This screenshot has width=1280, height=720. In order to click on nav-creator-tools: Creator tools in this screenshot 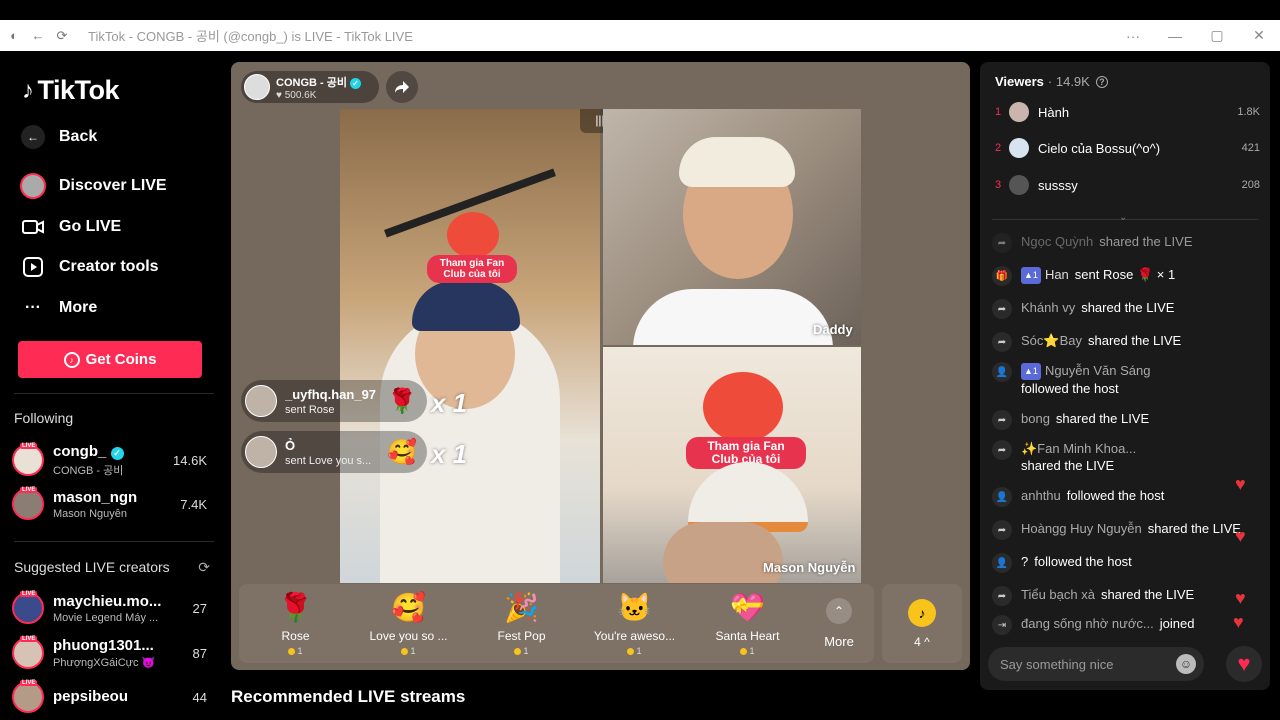, I will do `click(89, 267)`.